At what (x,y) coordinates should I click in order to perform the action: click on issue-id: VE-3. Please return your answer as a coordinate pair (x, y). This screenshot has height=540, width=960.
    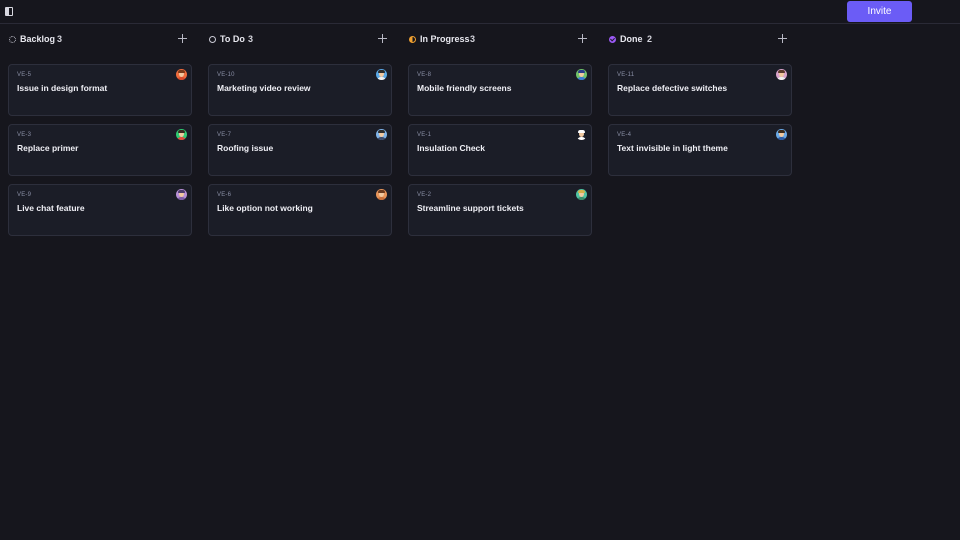
    Looking at the image, I should click on (24, 135).